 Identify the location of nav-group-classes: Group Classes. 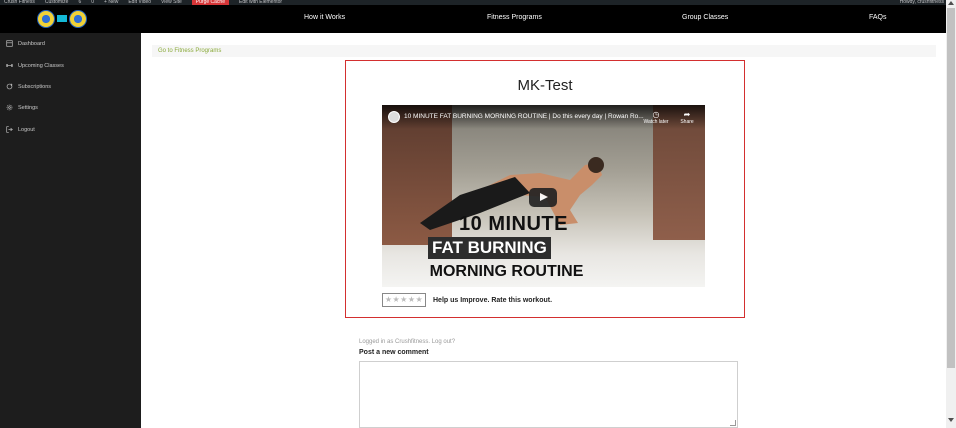
(705, 17).